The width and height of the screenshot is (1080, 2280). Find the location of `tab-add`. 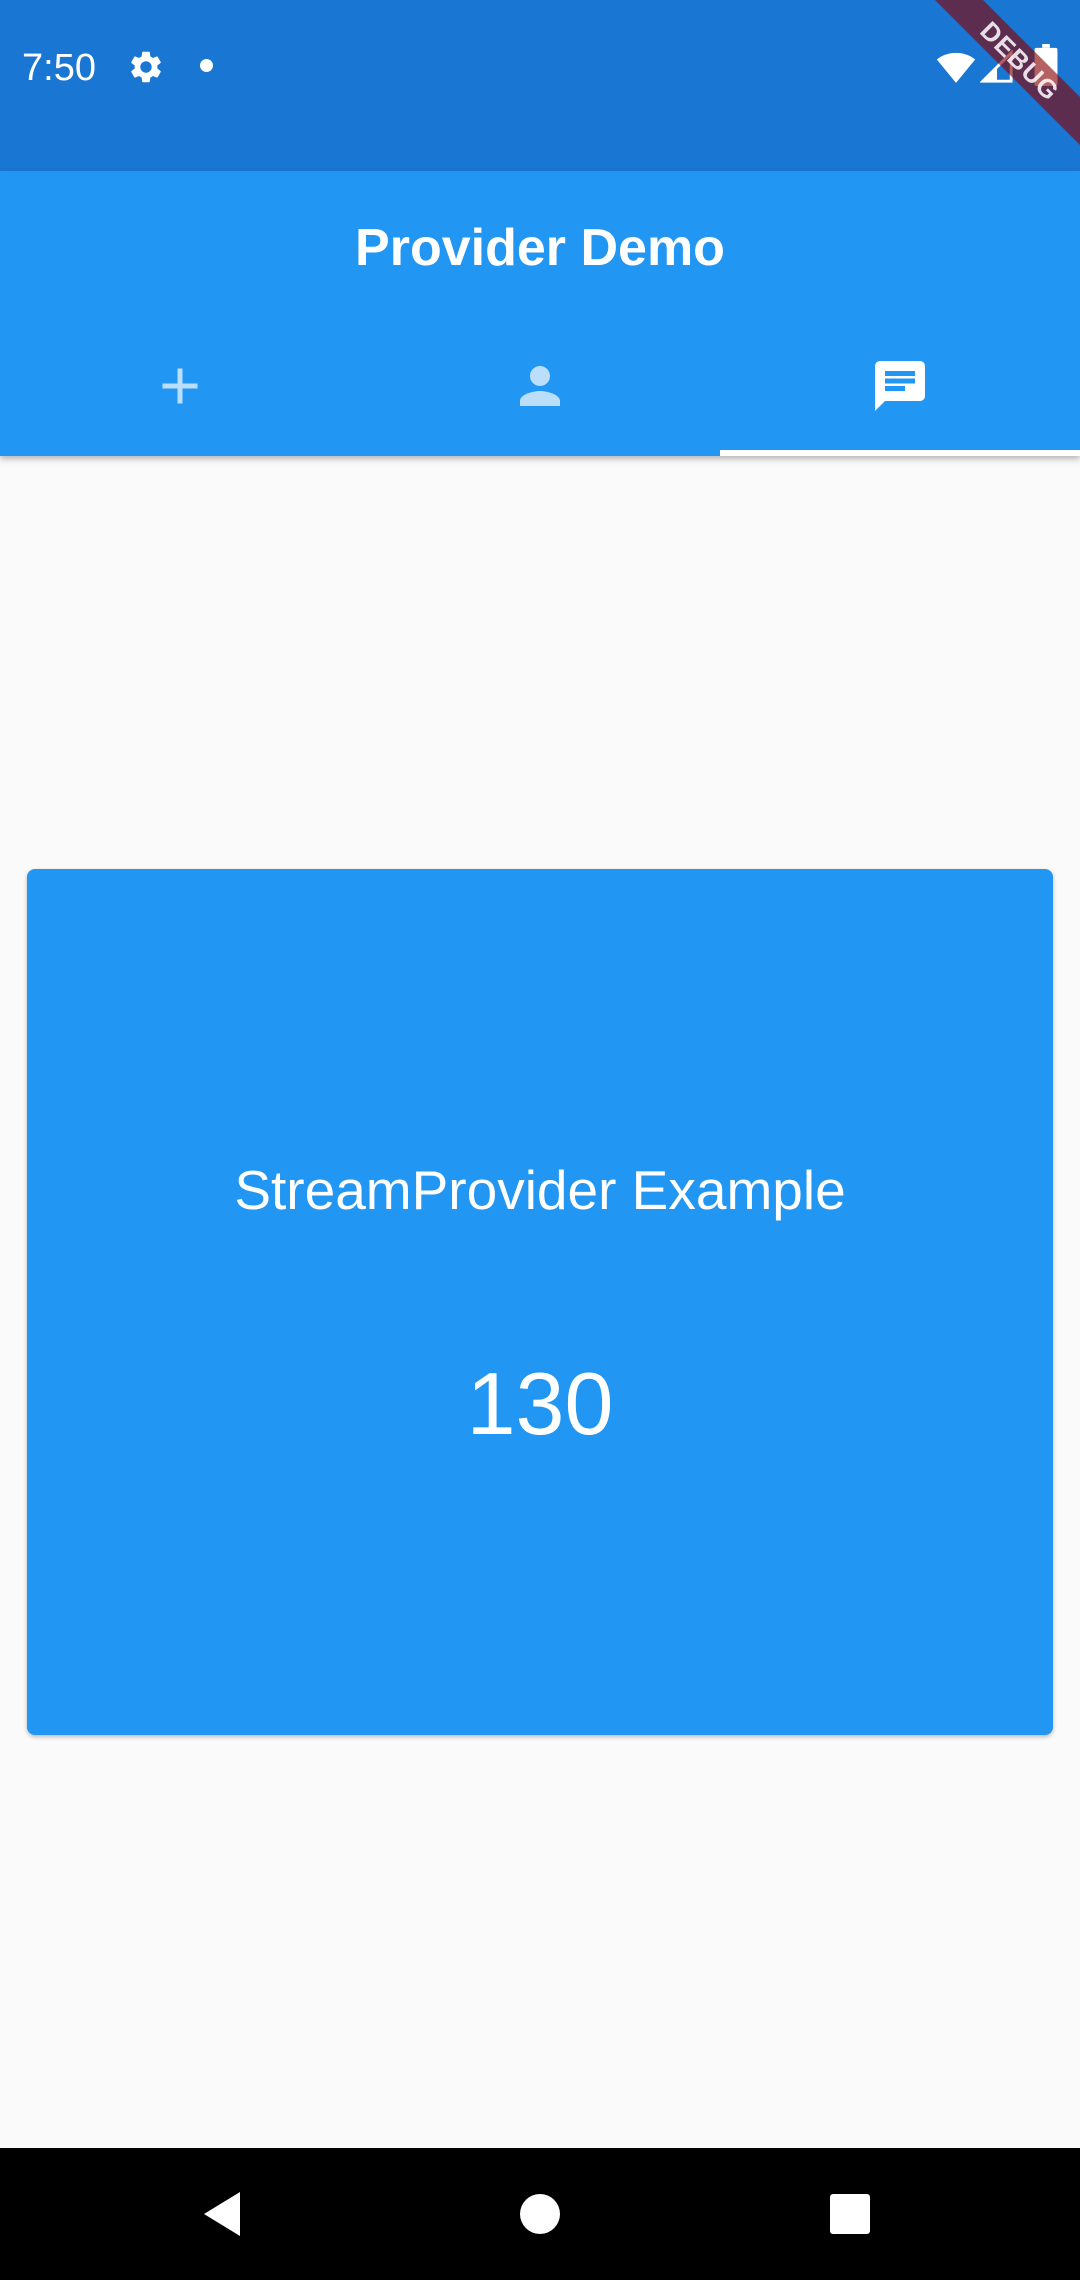

tab-add is located at coordinates (180, 386).